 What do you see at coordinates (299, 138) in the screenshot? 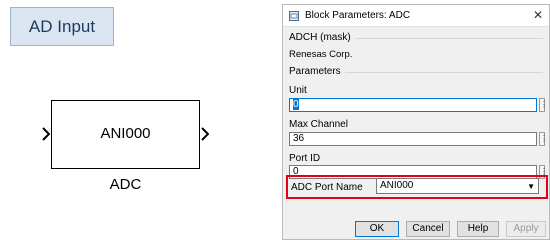
I see `max-channel-value: 36` at bounding box center [299, 138].